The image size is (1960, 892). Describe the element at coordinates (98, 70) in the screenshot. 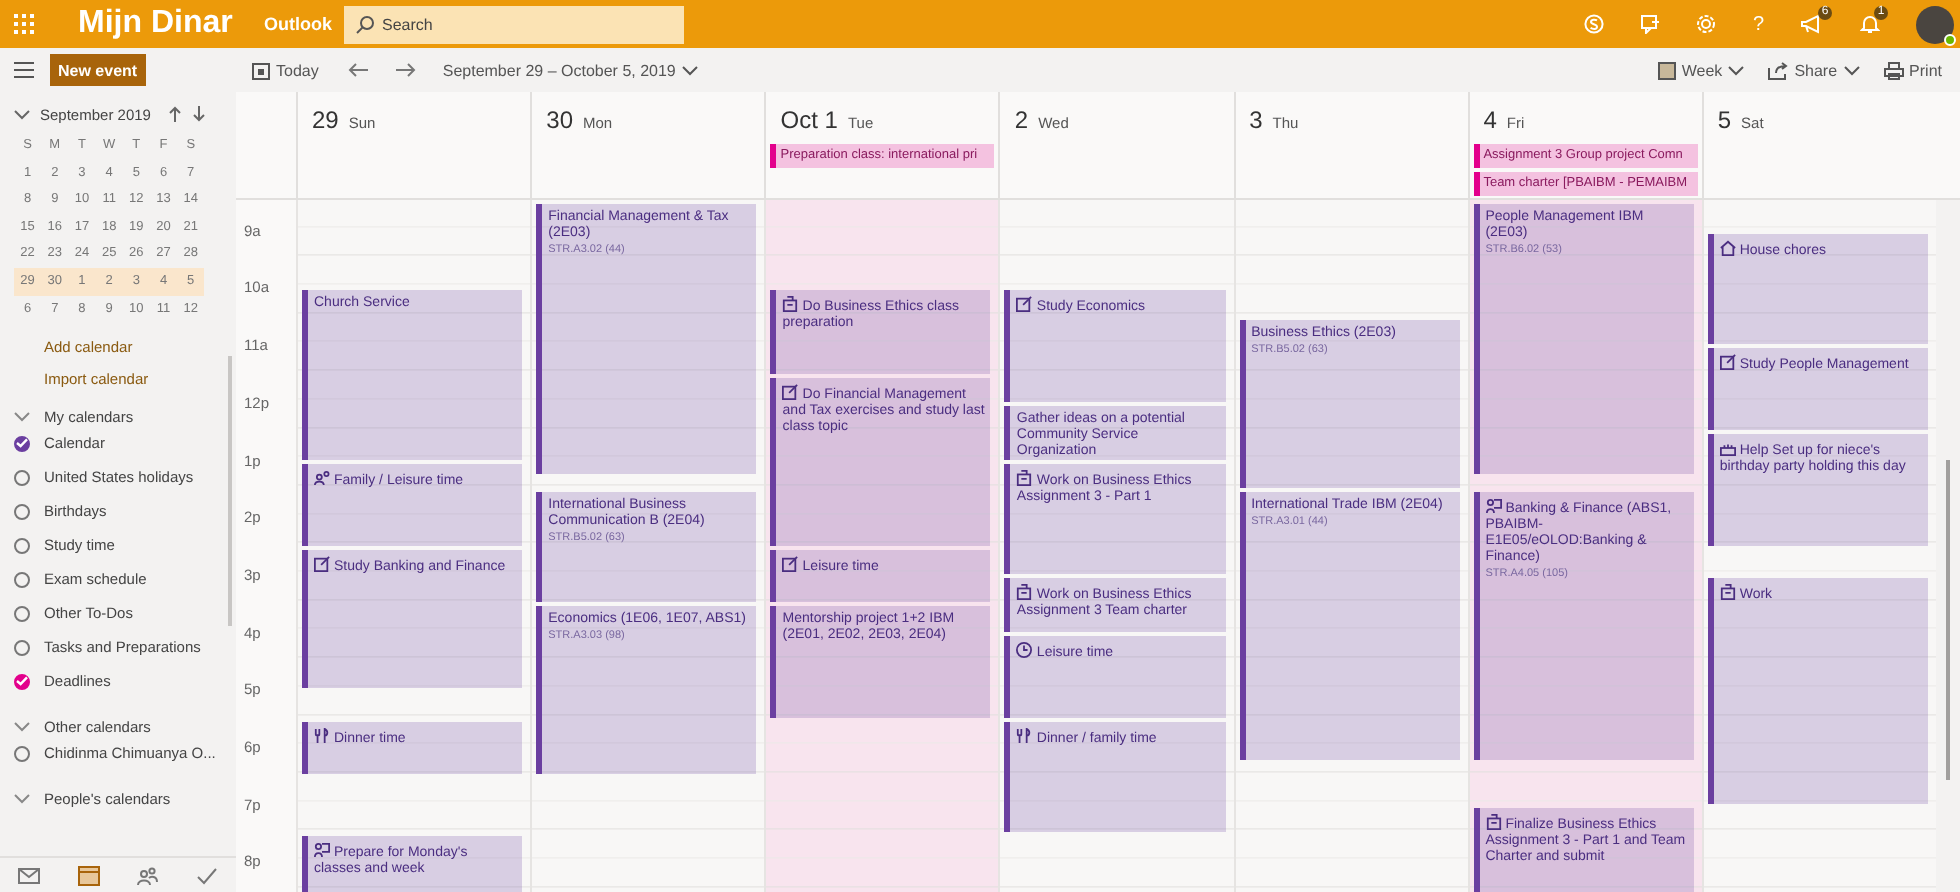

I see `new-event-button: New event` at that location.